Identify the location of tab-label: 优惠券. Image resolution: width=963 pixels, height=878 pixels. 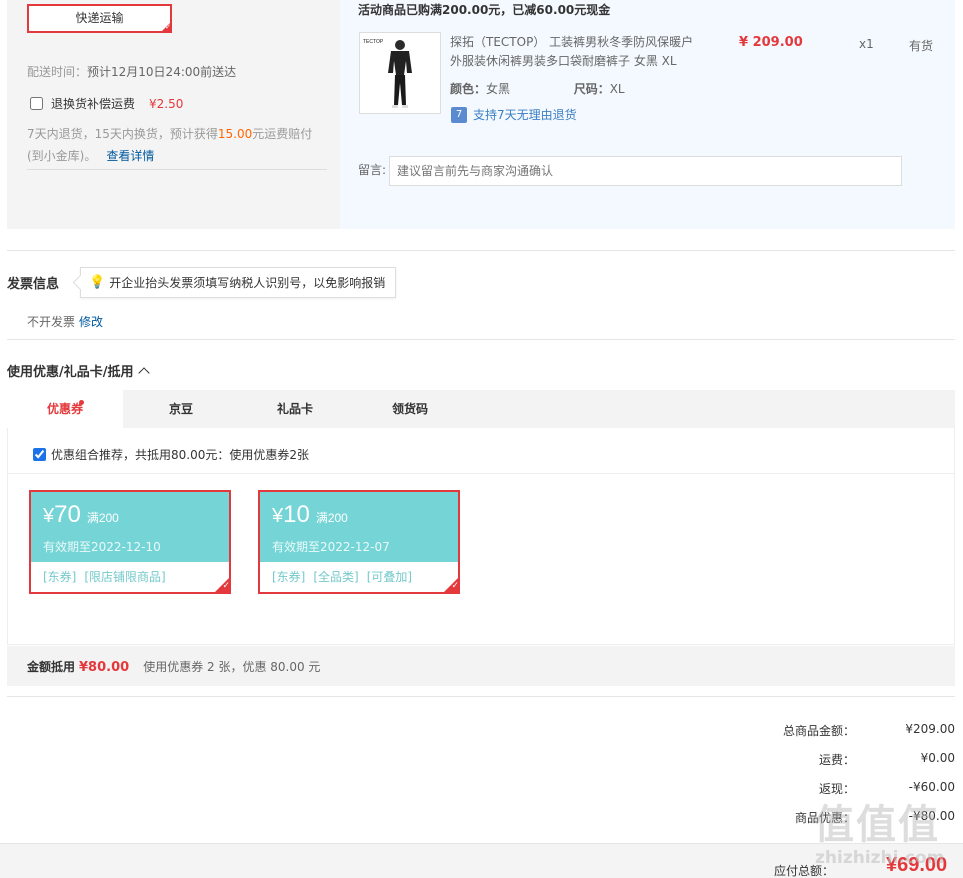
(64, 409).